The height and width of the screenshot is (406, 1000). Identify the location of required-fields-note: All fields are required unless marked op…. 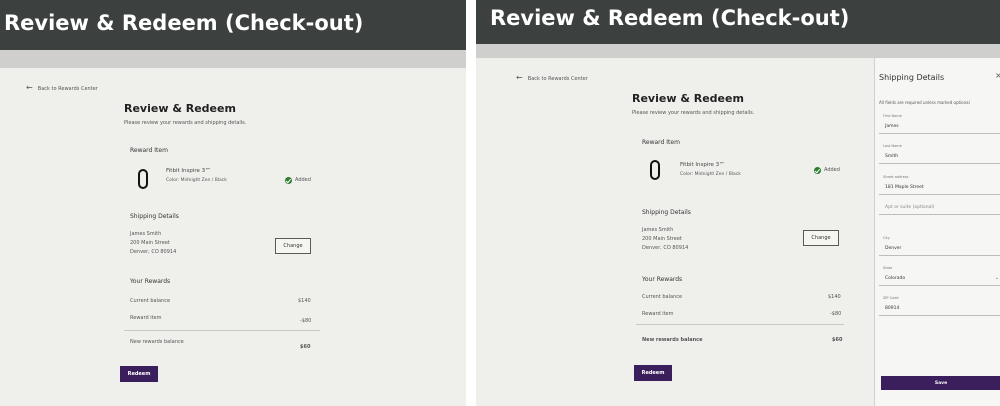
(924, 102).